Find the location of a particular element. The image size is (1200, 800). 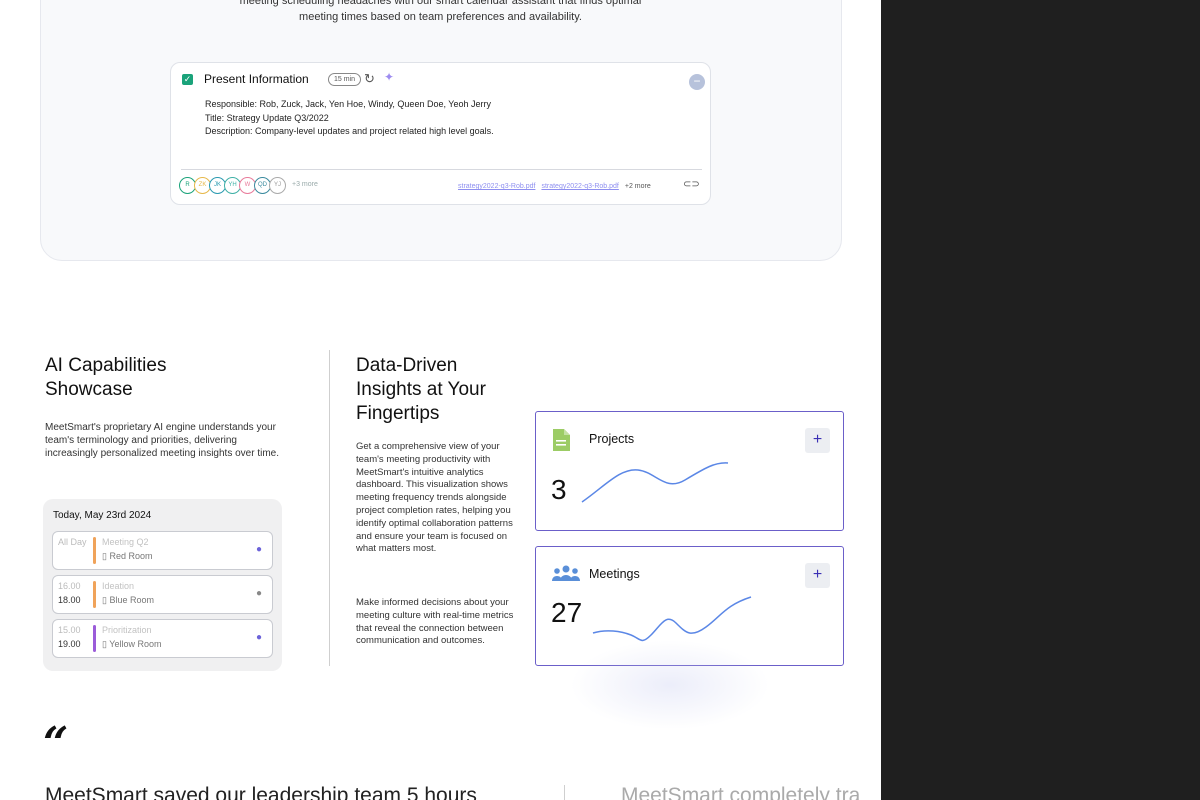

testimonial-divider is located at coordinates (564, 792).